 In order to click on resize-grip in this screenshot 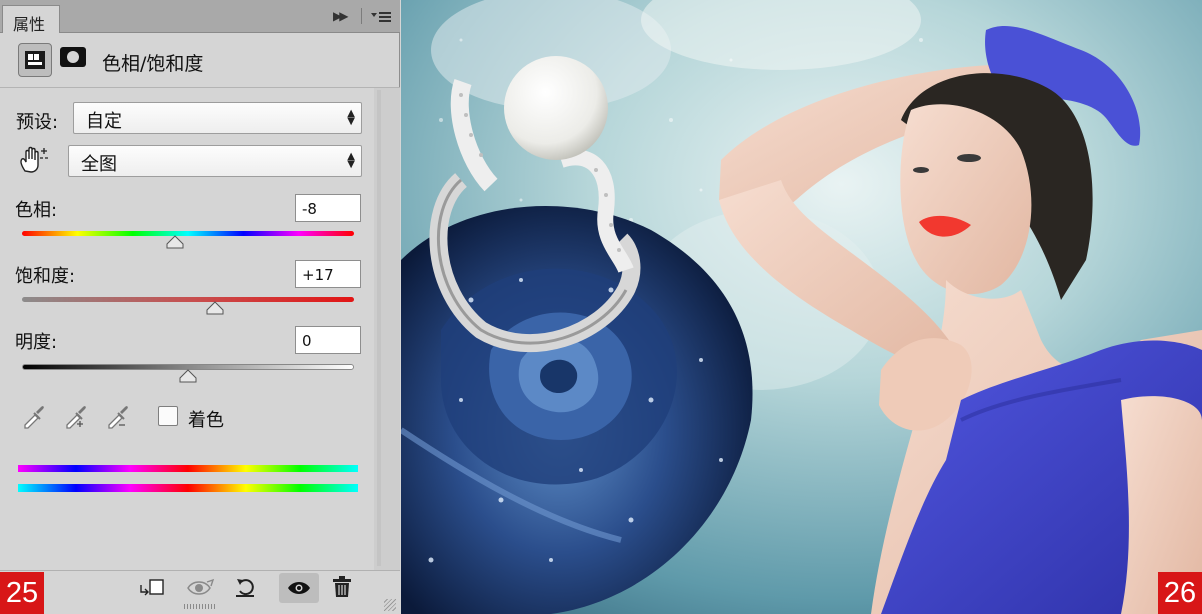, I will do `click(200, 606)`.